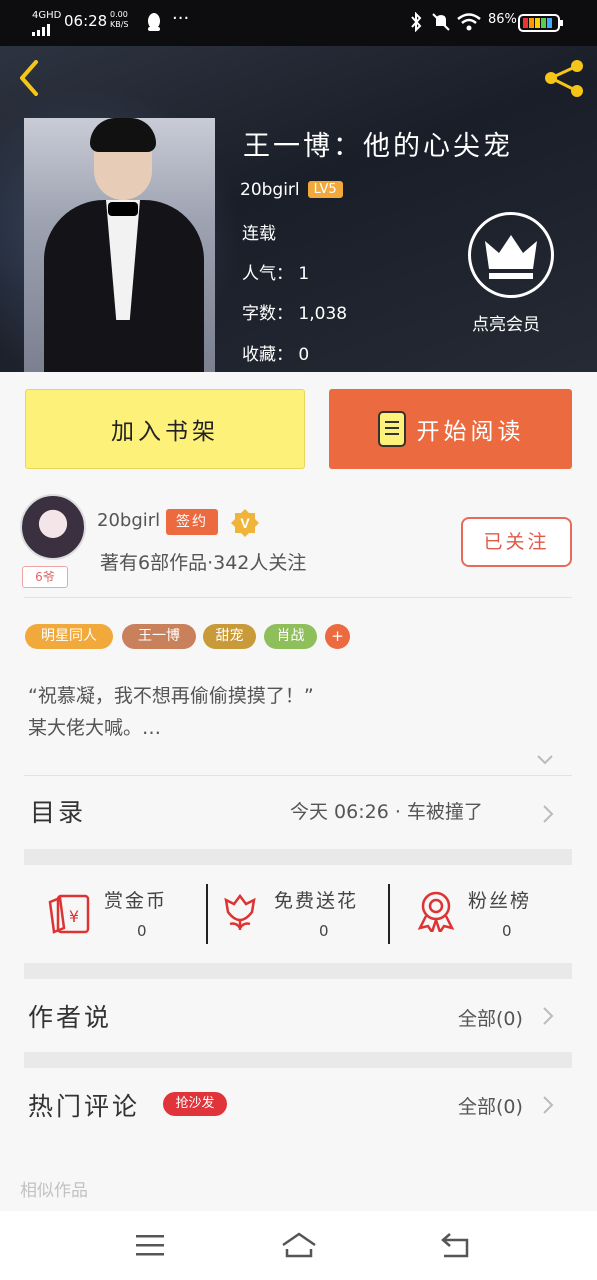  Describe the element at coordinates (69, 636) in the screenshot. I see `tag-chip: 明星同人` at that location.